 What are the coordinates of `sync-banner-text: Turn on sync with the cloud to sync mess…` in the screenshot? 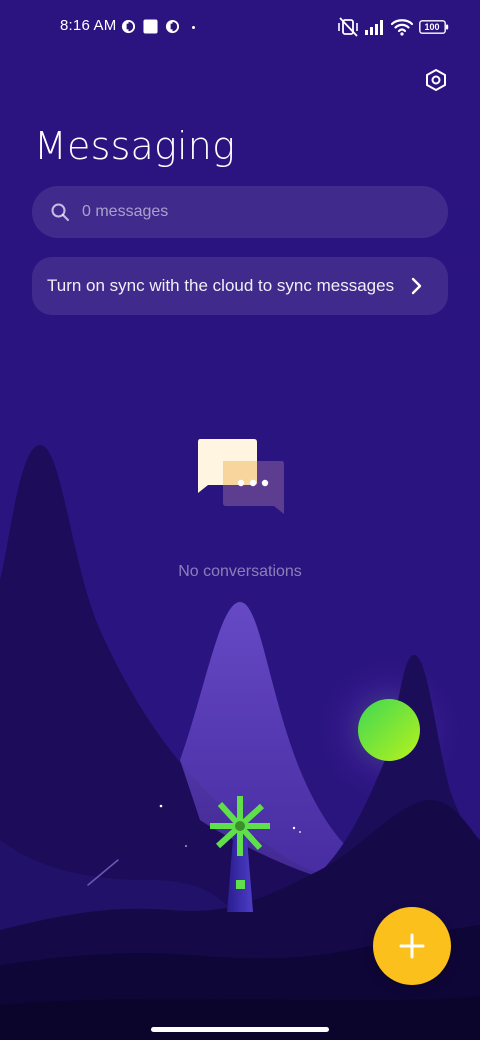 It's located at (221, 285).